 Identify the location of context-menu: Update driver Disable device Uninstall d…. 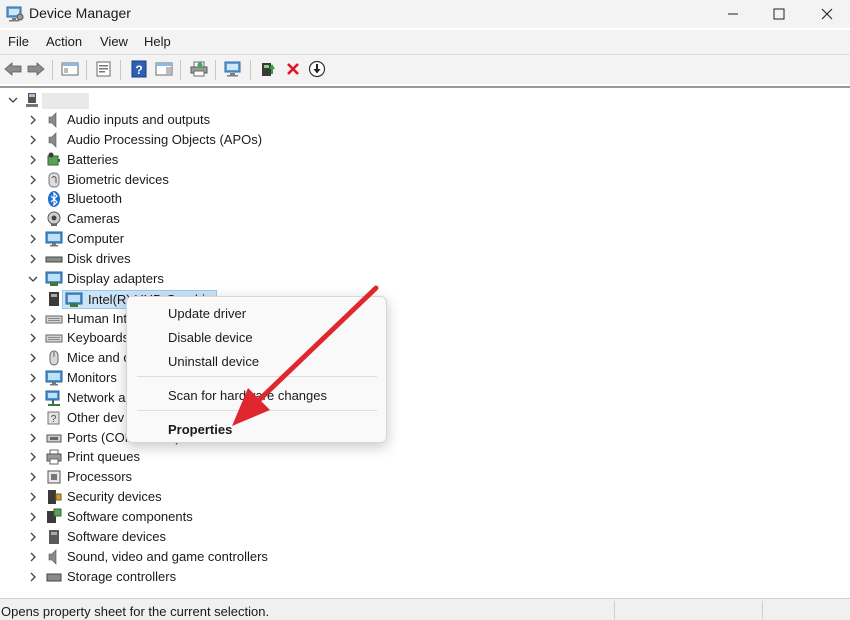
(256, 369).